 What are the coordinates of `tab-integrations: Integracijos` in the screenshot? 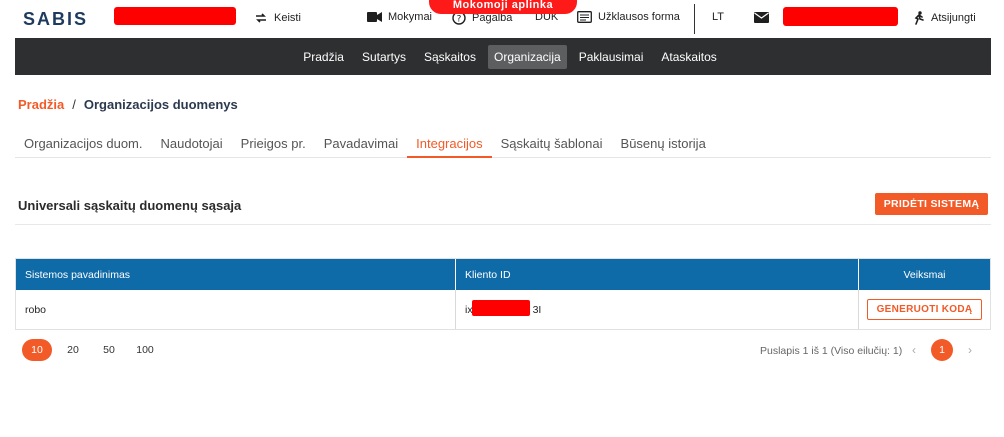 It's located at (449, 144).